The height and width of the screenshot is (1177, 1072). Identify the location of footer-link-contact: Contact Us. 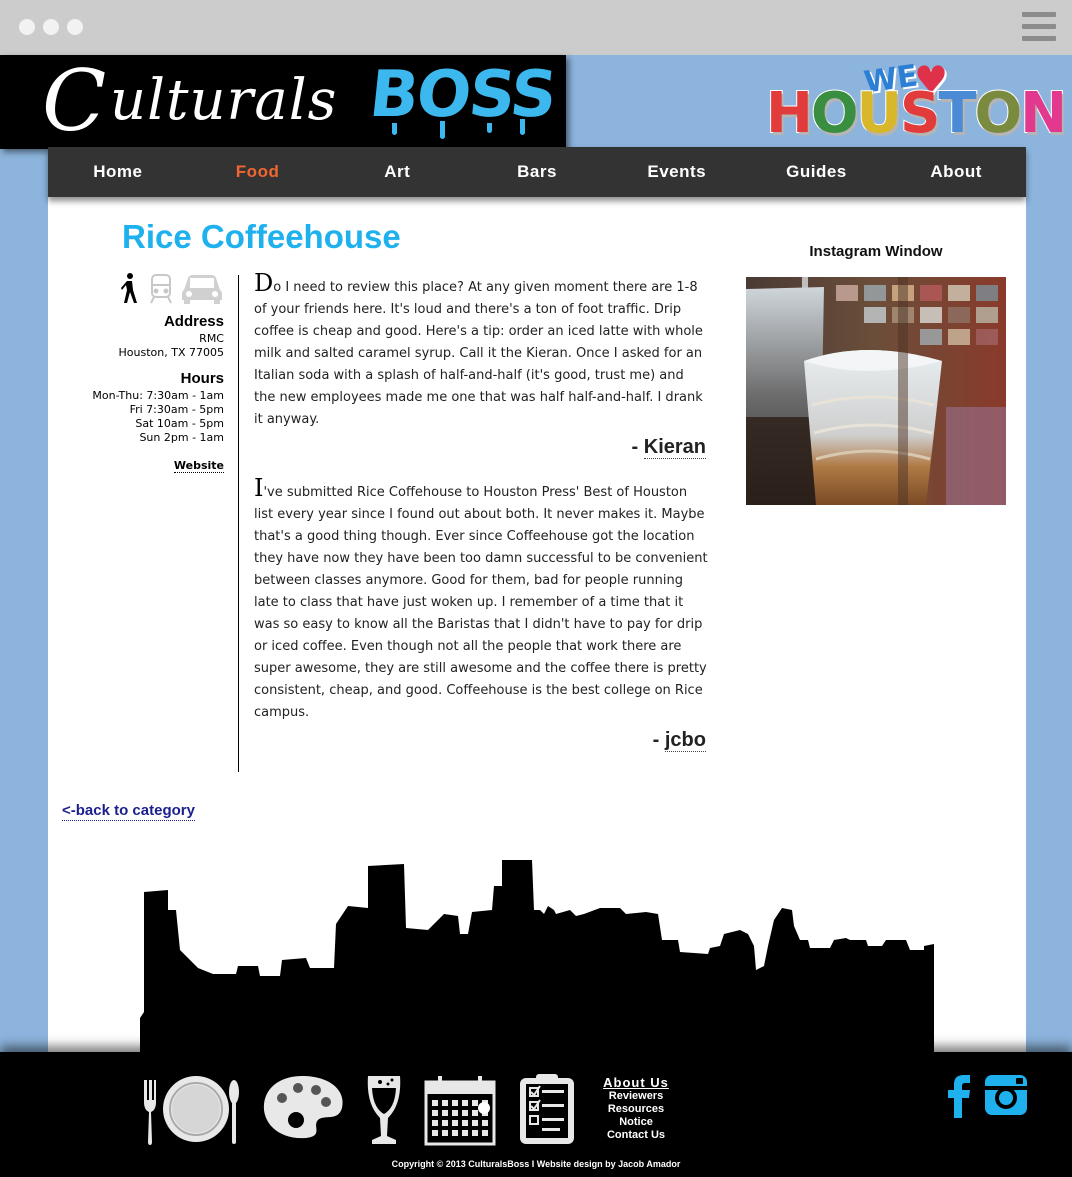
(636, 1135).